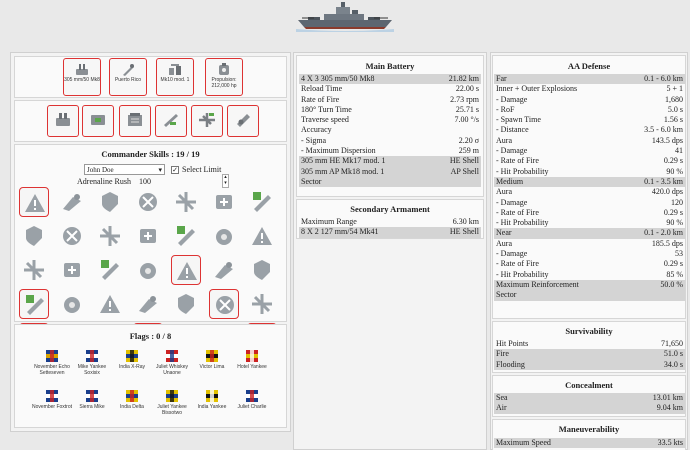  I want to click on stat-value: 90 %, so click(674, 223).